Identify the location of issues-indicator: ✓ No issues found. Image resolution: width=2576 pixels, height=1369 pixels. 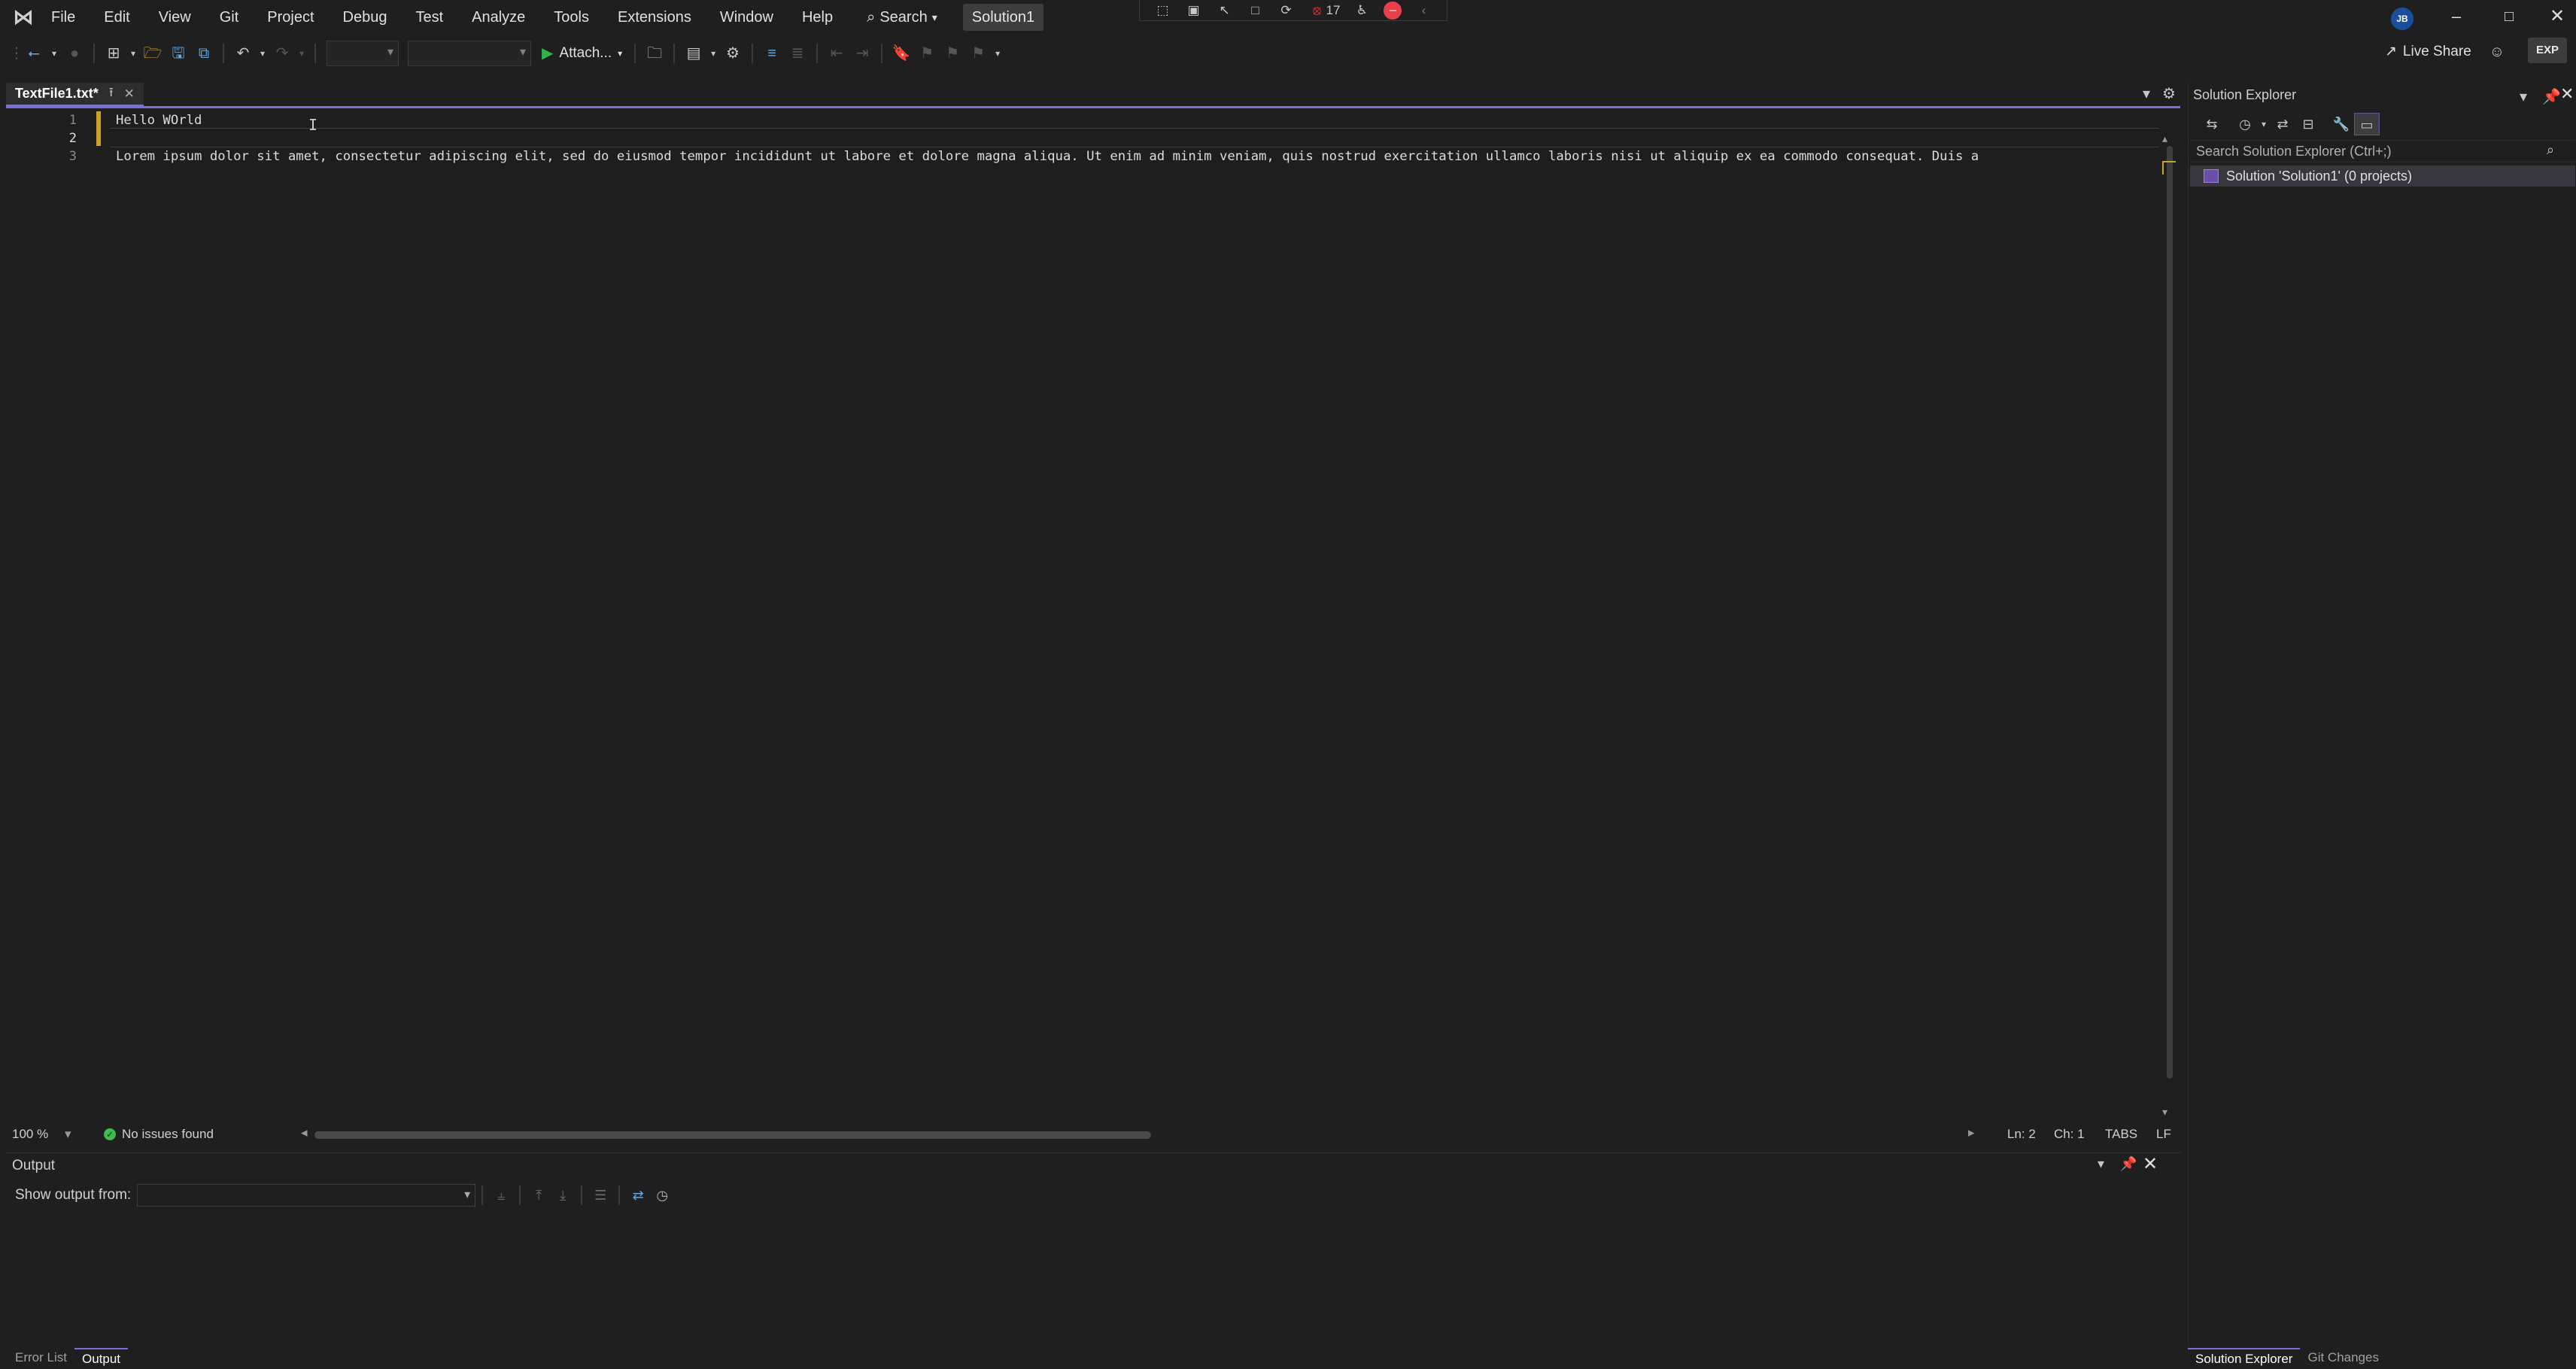
(159, 1134).